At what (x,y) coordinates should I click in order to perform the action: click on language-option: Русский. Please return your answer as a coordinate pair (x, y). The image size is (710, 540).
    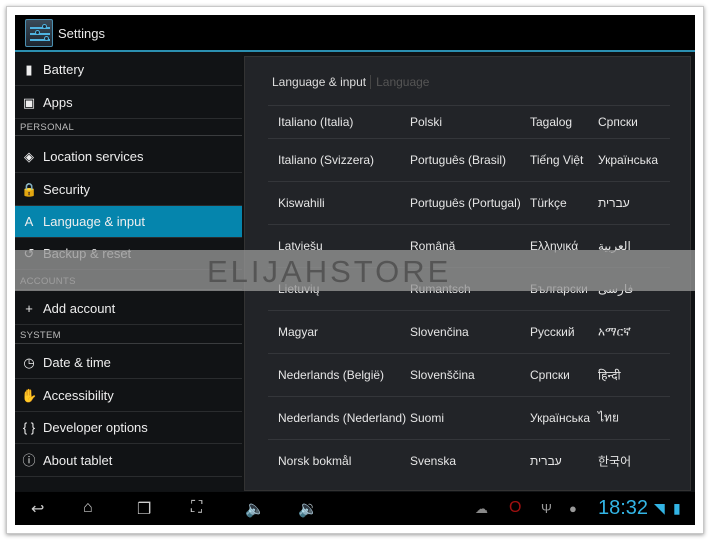
    Looking at the image, I should click on (552, 332).